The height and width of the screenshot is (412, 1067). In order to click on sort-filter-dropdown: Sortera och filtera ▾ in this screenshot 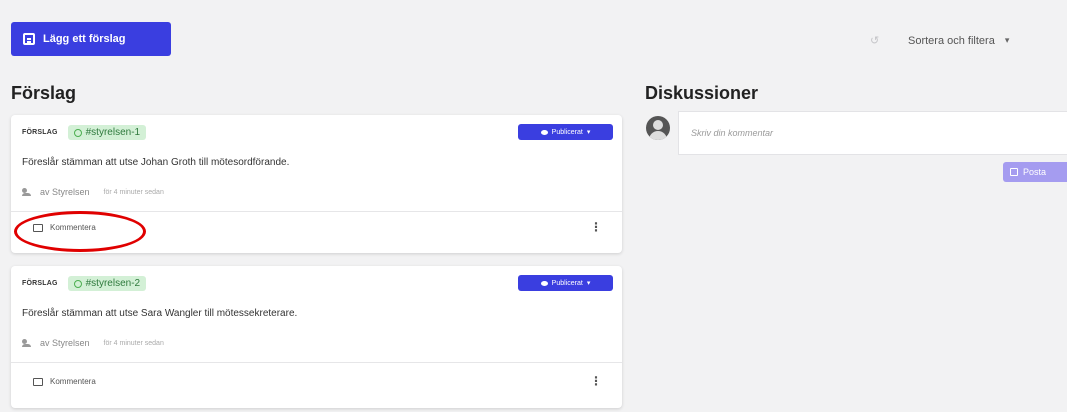, I will do `click(958, 41)`.